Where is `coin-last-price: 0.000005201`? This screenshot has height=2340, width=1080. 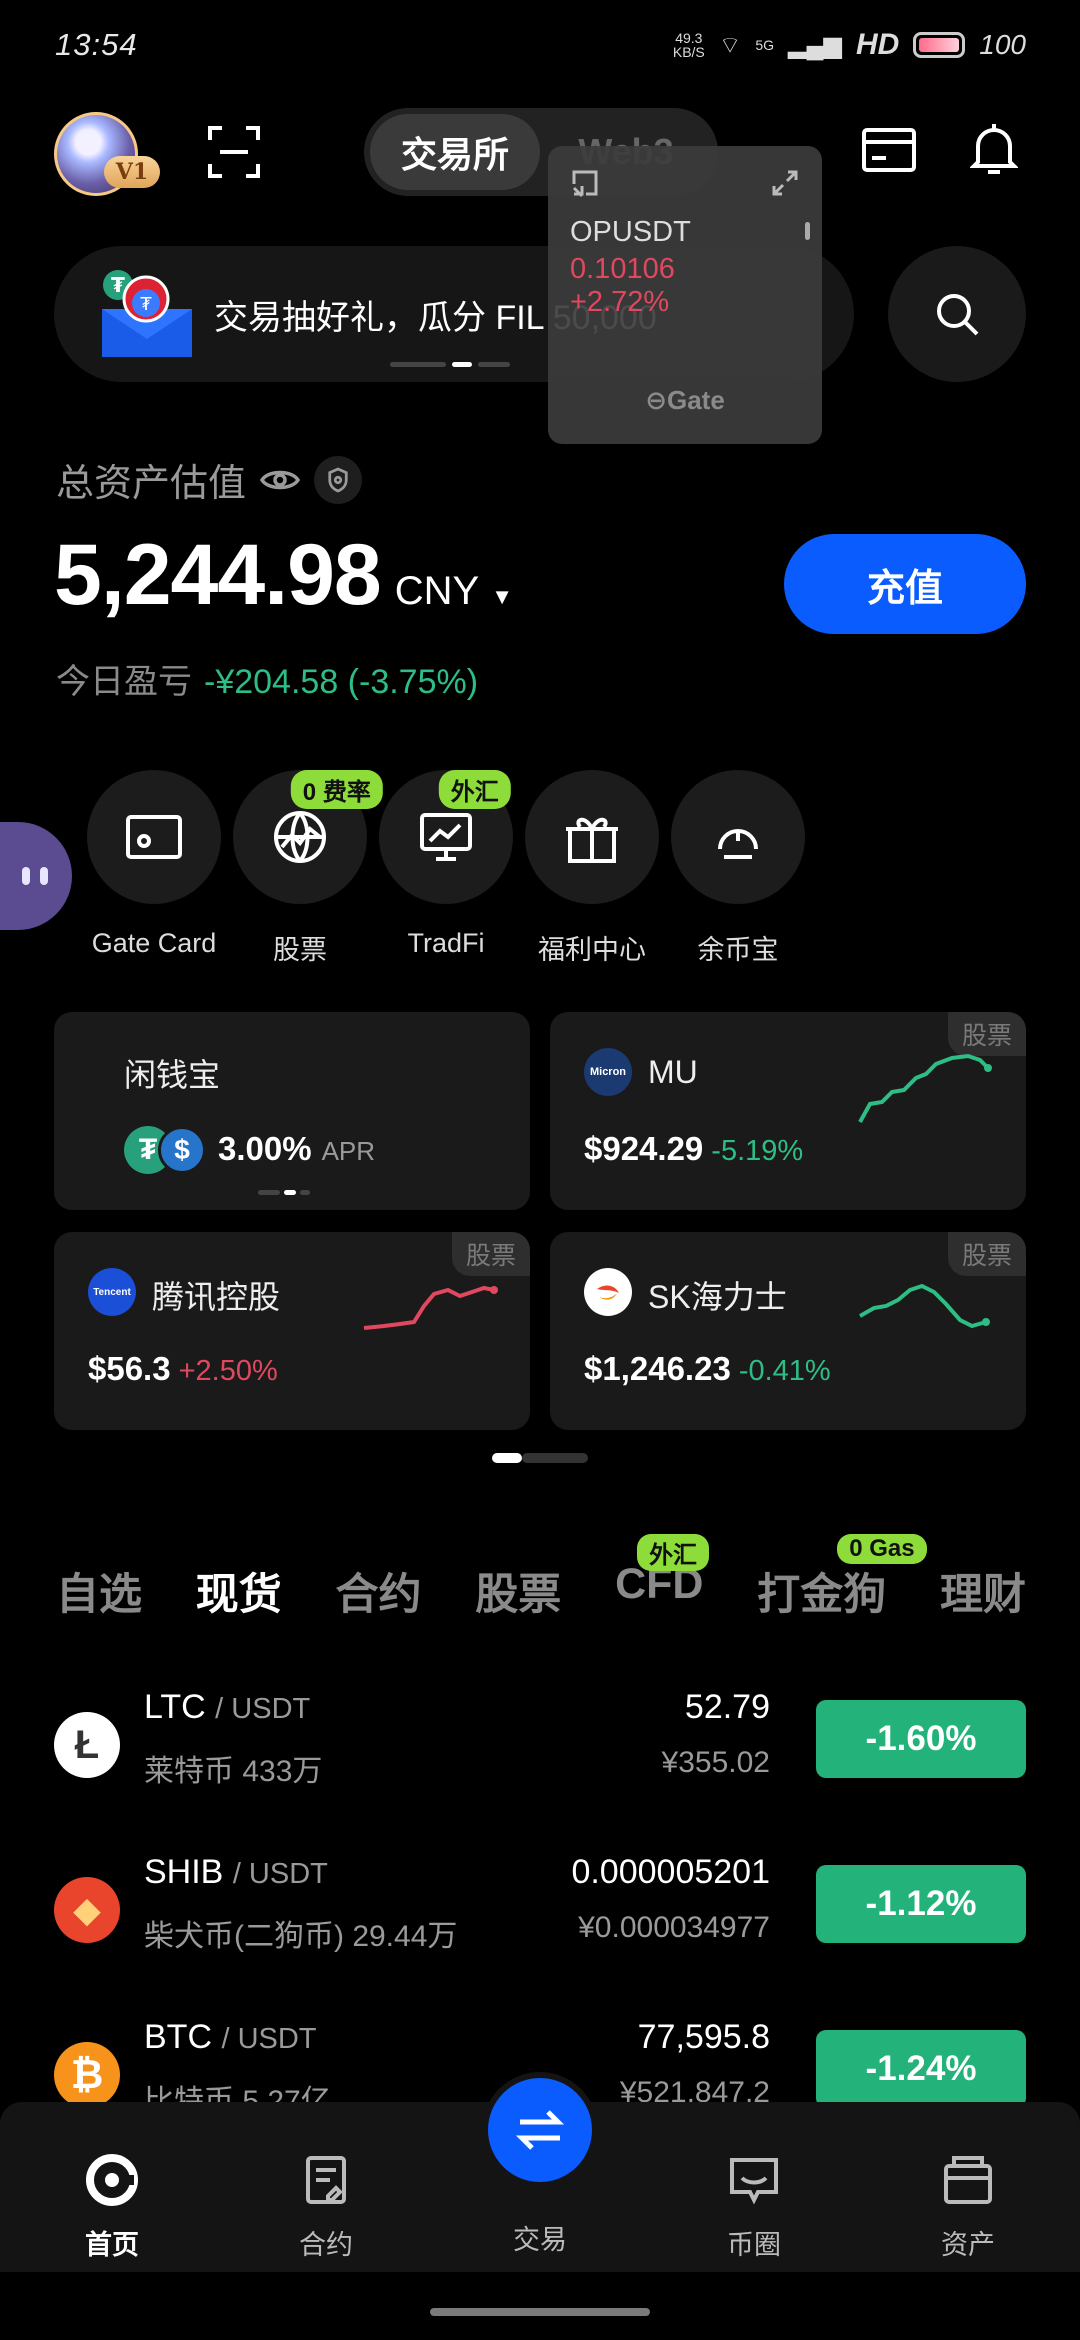 coin-last-price: 0.000005201 is located at coordinates (670, 1872).